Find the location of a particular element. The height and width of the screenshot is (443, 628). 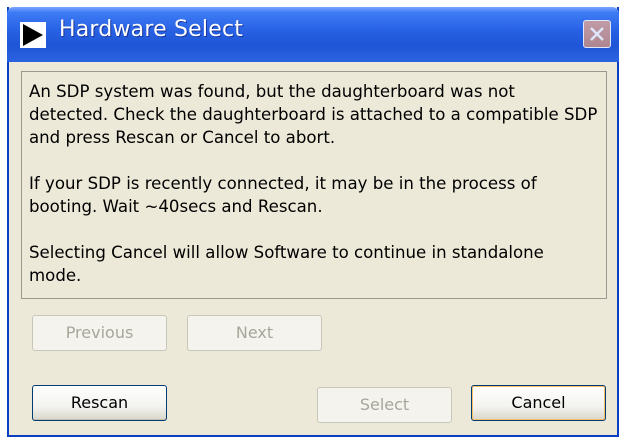

cancel-button: Cancel is located at coordinates (538, 403).